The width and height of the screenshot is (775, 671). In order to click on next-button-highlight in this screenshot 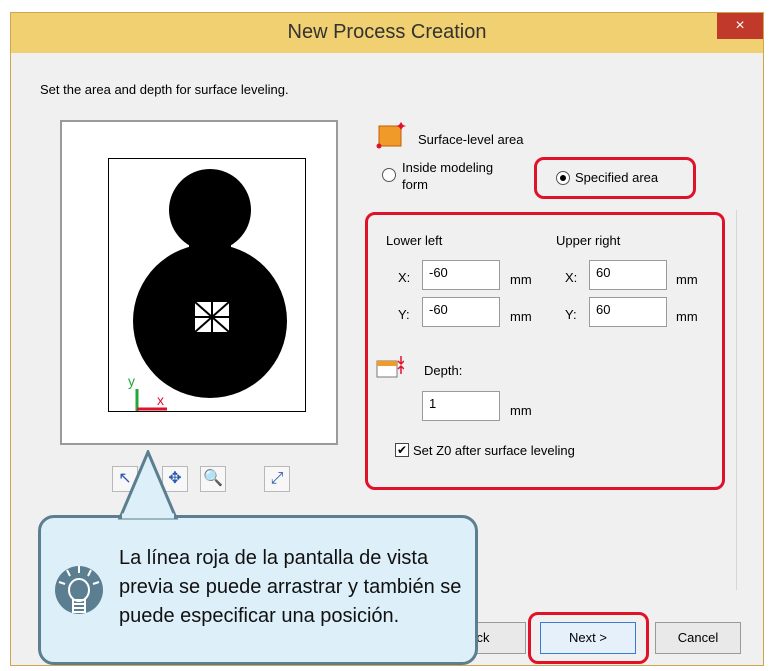, I will do `click(588, 638)`.